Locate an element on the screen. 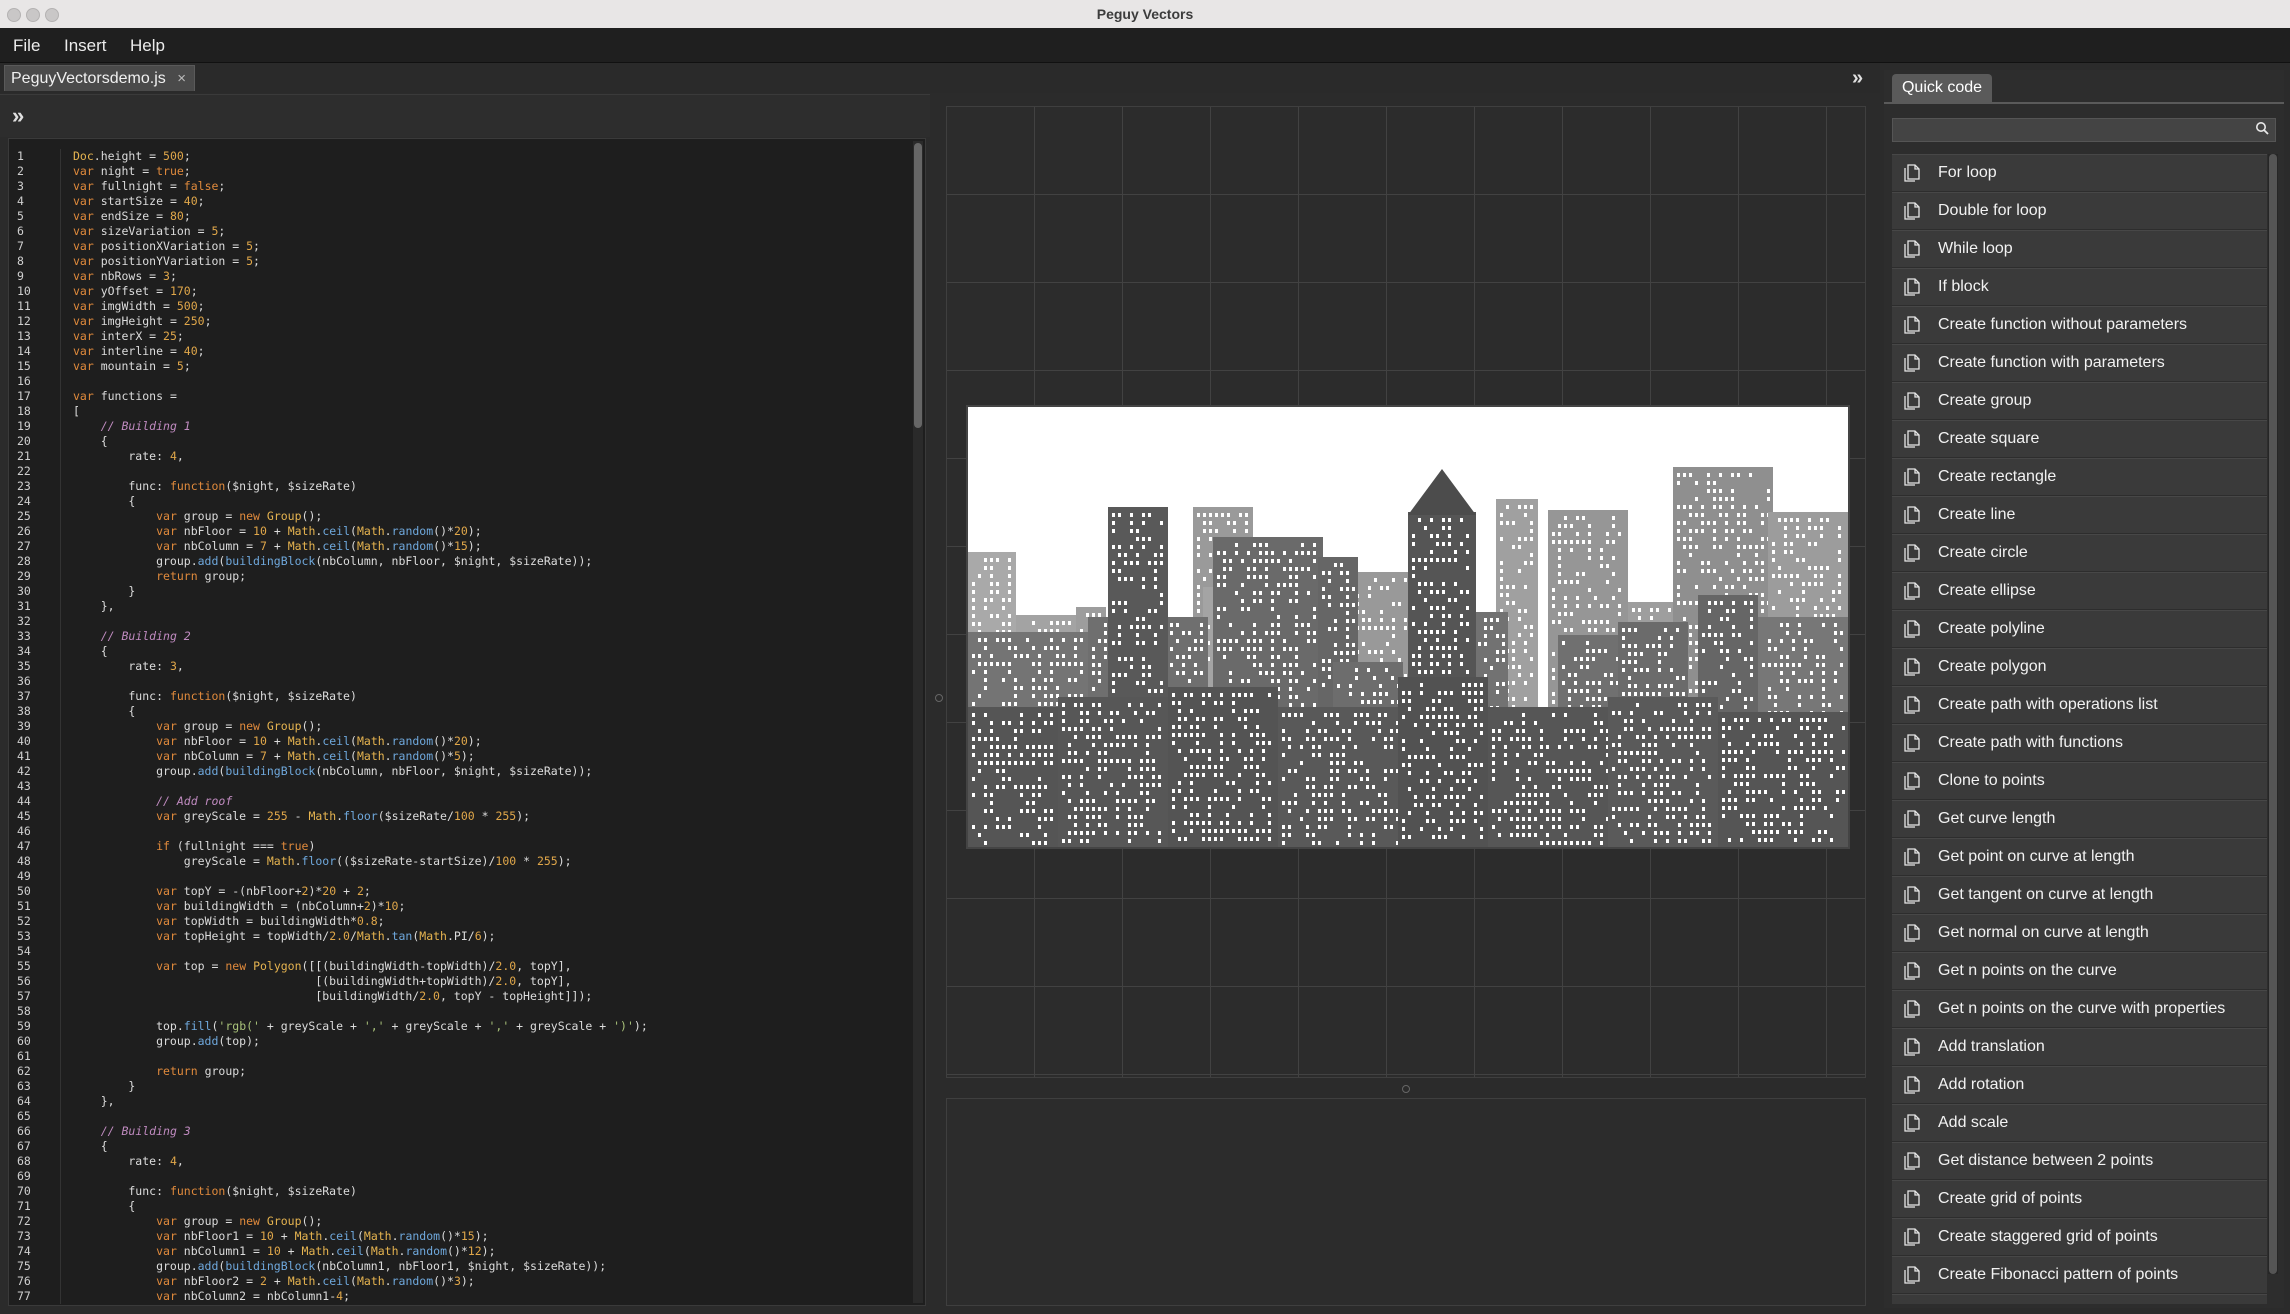  search-icon is located at coordinates (2262, 128).